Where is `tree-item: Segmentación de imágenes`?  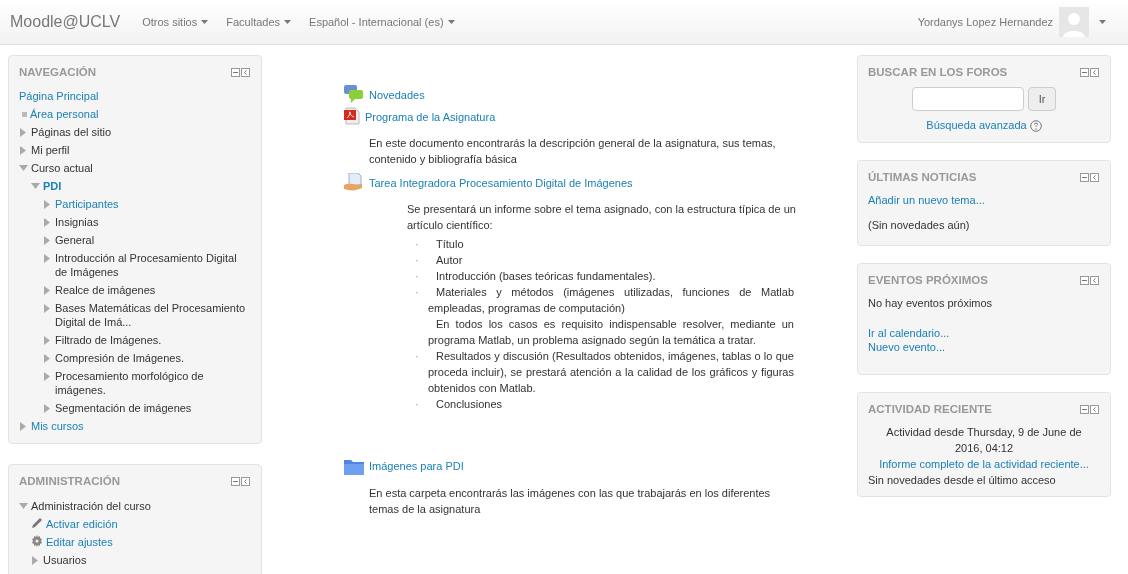
tree-item: Segmentación de imágenes is located at coordinates (123, 408).